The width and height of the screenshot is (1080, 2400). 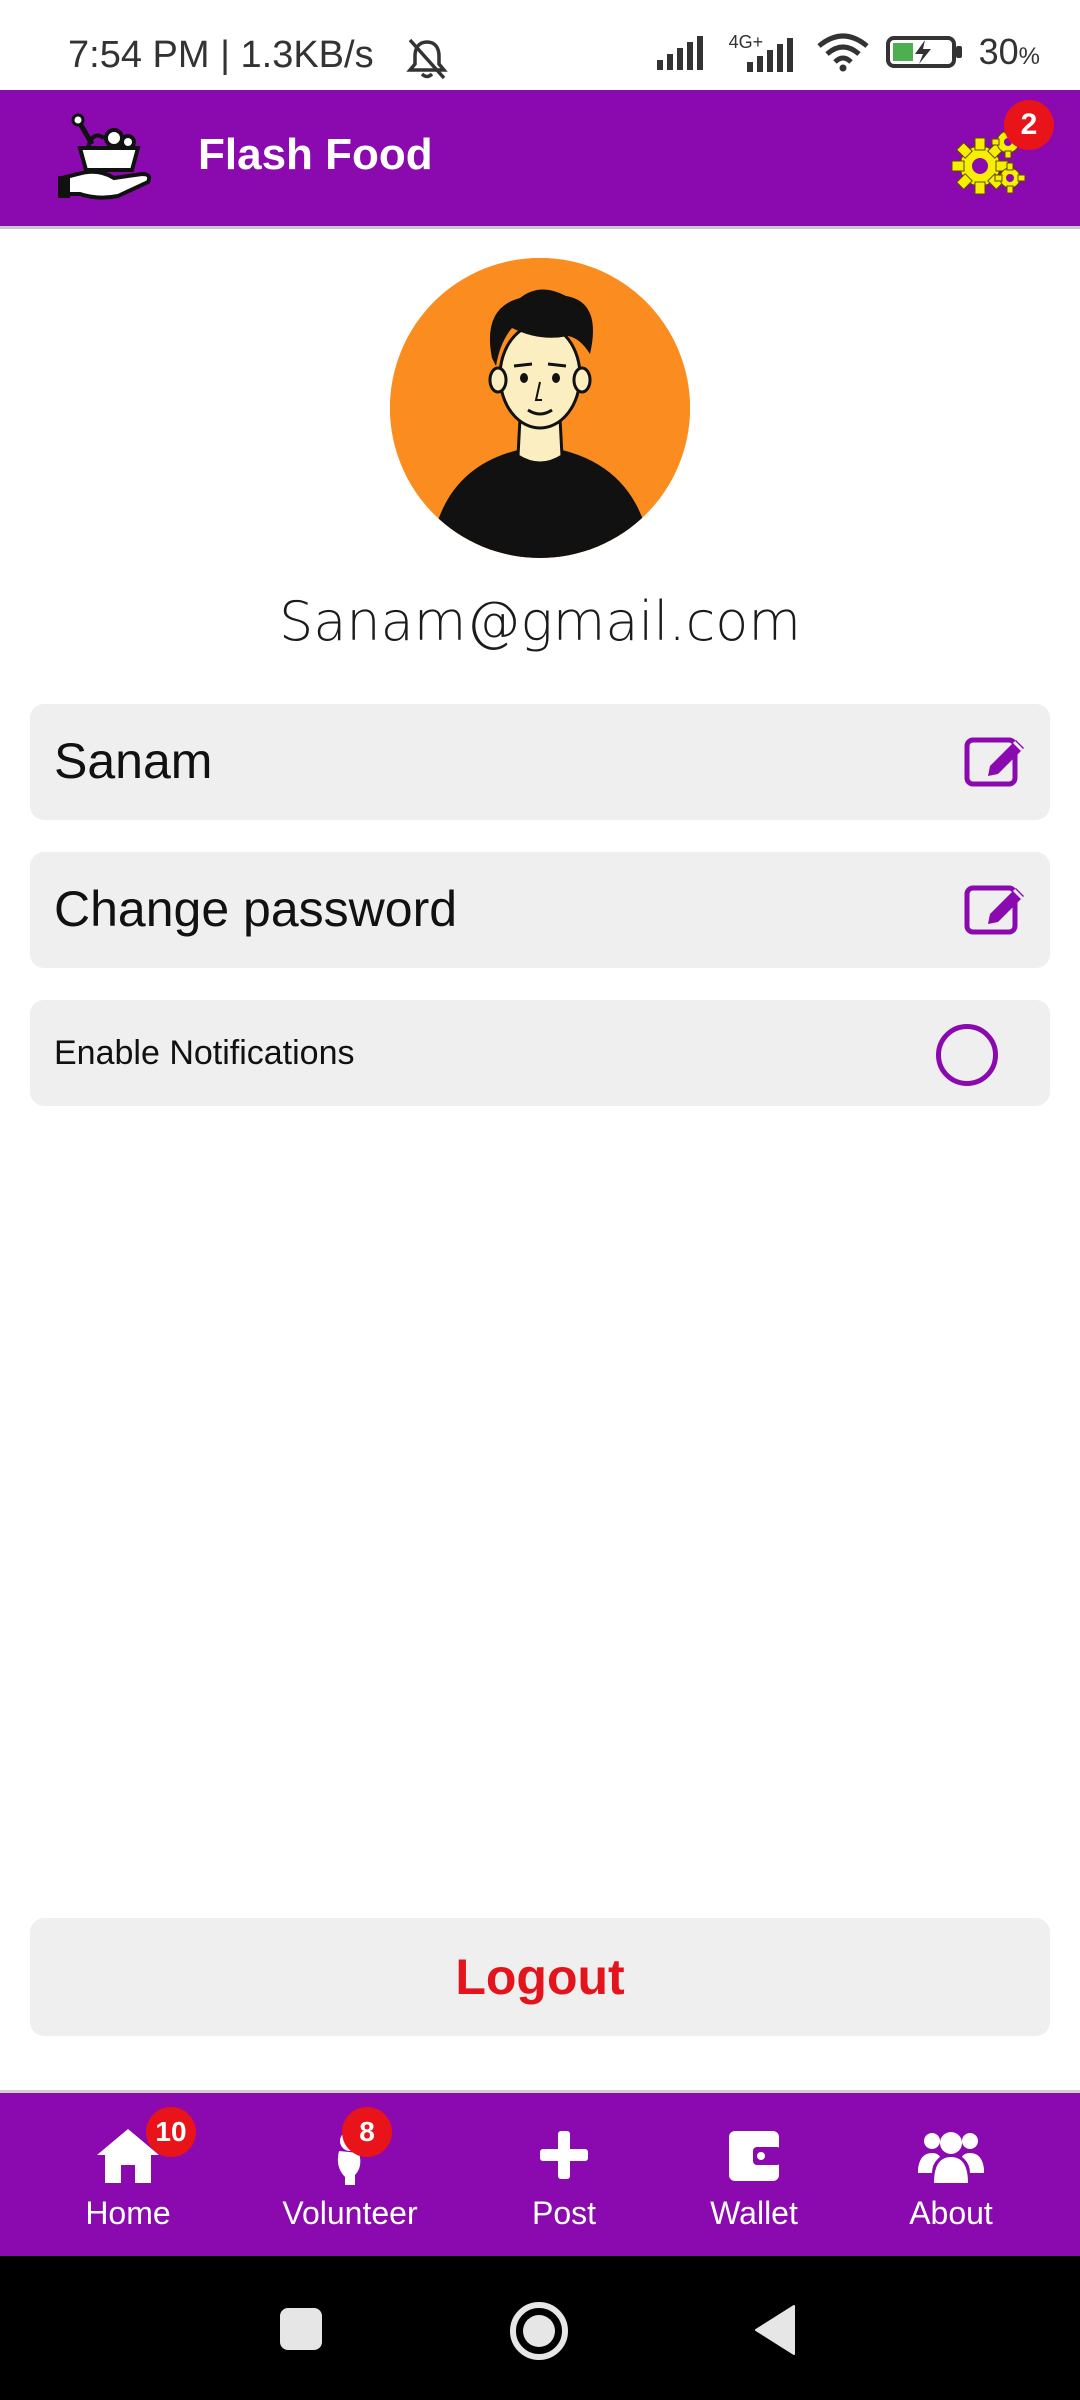 I want to click on system-navigation-bar, so click(x=540, y=2328).